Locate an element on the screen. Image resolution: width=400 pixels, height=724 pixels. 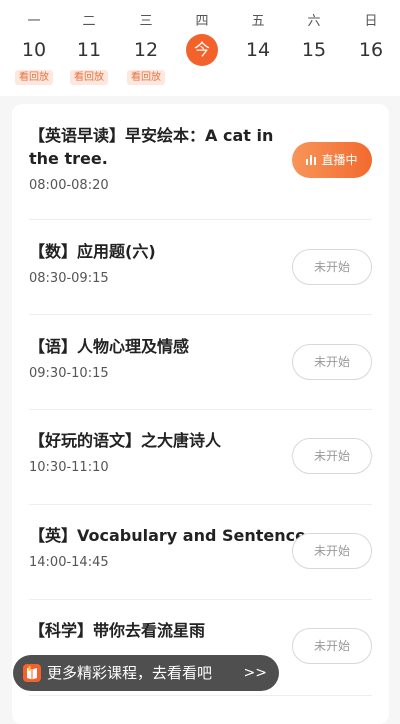
weekday-label: 五 is located at coordinates (258, 21).